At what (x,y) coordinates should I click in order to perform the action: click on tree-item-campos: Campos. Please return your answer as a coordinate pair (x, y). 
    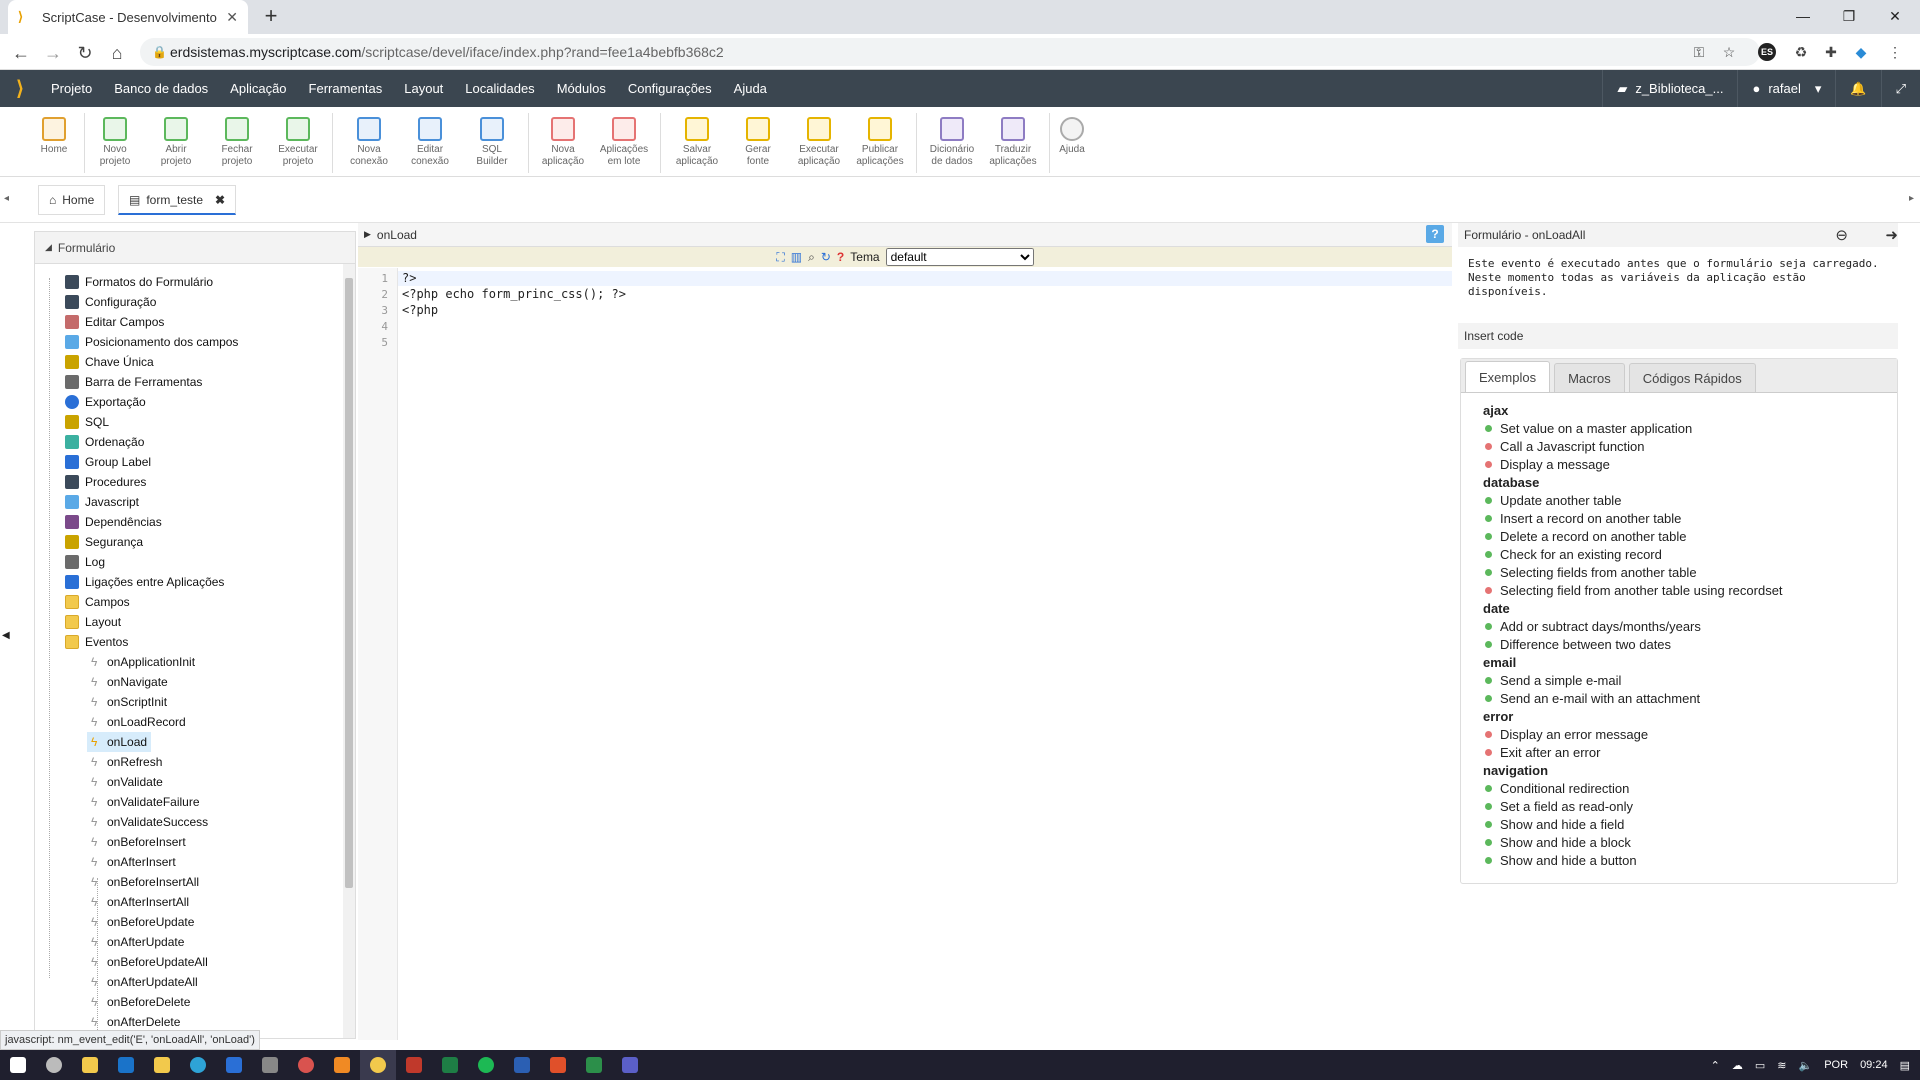
    Looking at the image, I should click on (97, 602).